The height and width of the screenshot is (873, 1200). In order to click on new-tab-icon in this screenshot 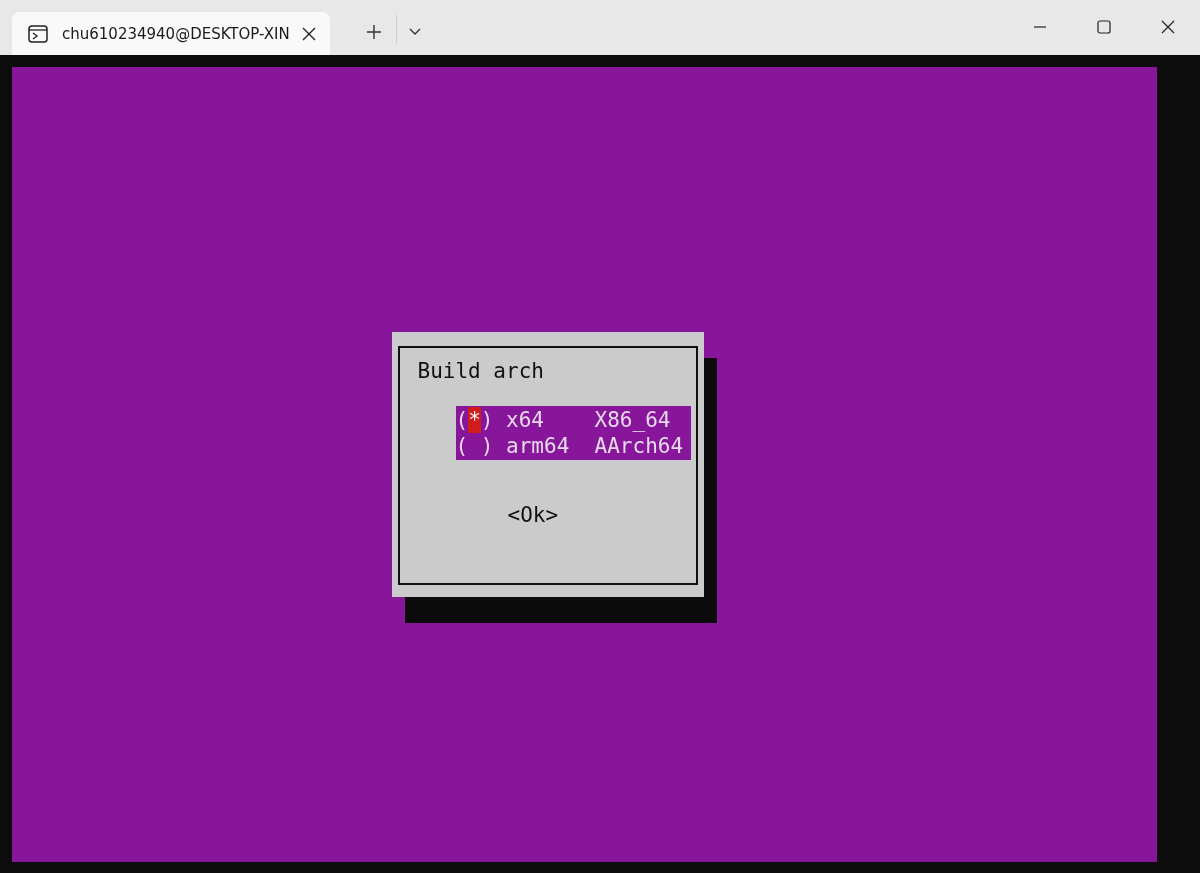, I will do `click(374, 32)`.